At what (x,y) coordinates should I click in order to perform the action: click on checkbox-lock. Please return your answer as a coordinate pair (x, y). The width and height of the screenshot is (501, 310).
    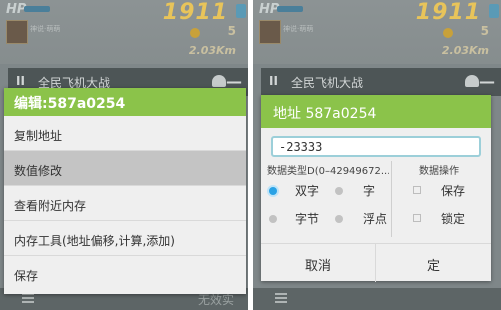
    Looking at the image, I should click on (417, 218).